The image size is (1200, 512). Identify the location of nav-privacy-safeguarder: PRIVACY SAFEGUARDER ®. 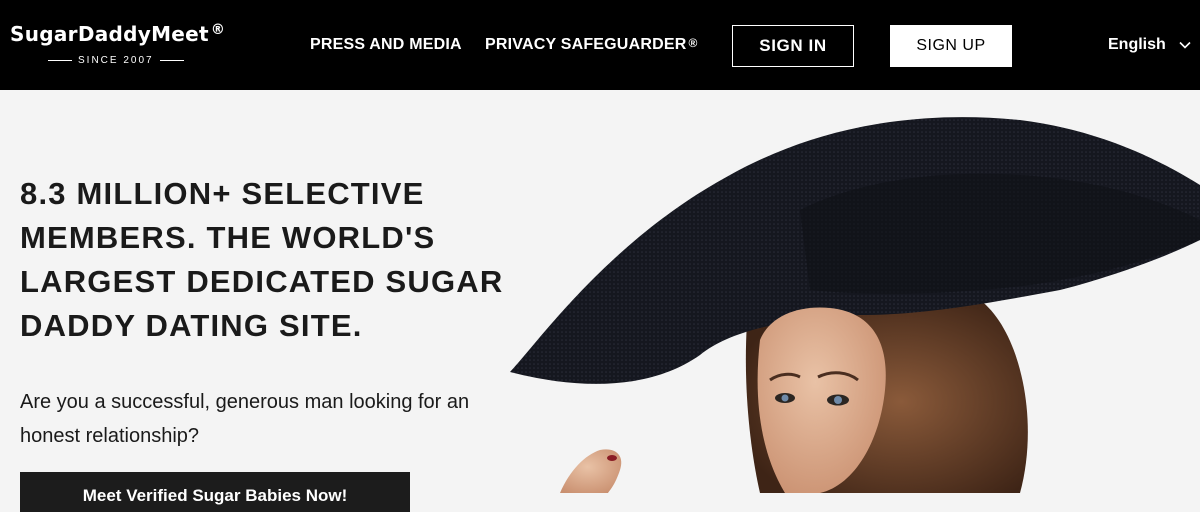
(591, 45).